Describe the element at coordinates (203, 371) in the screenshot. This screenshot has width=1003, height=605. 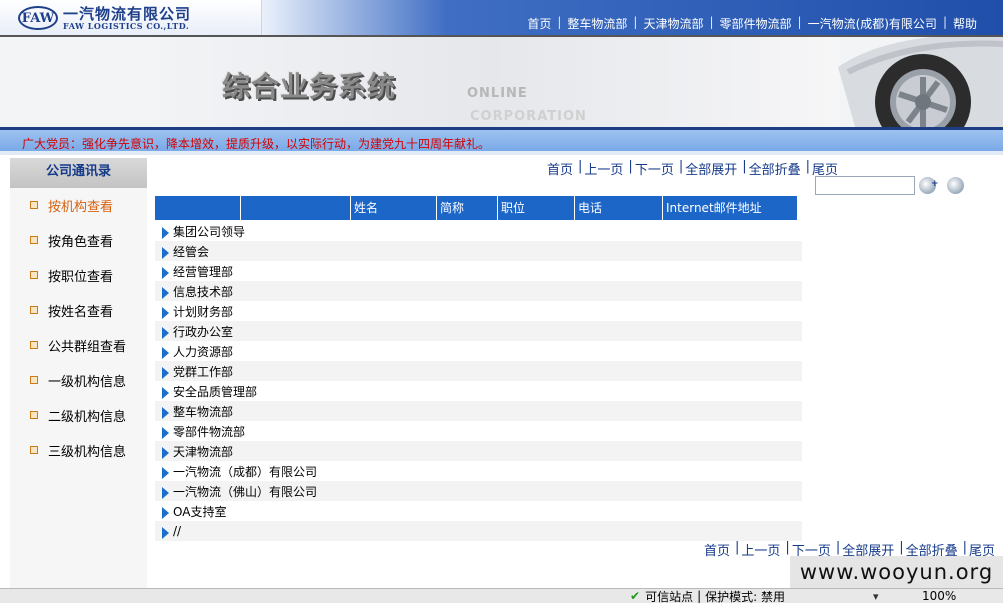
I see `row-label: 党群工作部` at that location.